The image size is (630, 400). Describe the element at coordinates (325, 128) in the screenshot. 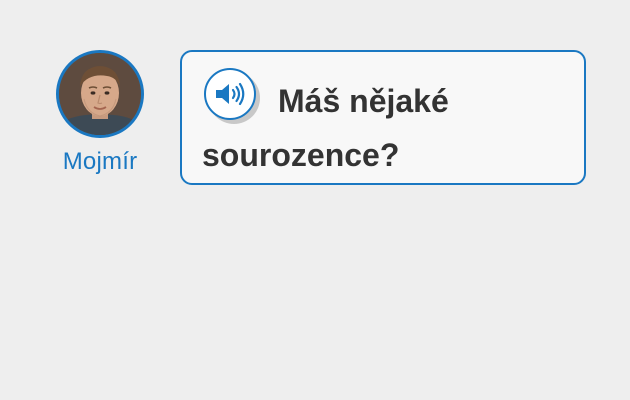

I see `bubble-text: Máš nějaké sourozence?` at that location.